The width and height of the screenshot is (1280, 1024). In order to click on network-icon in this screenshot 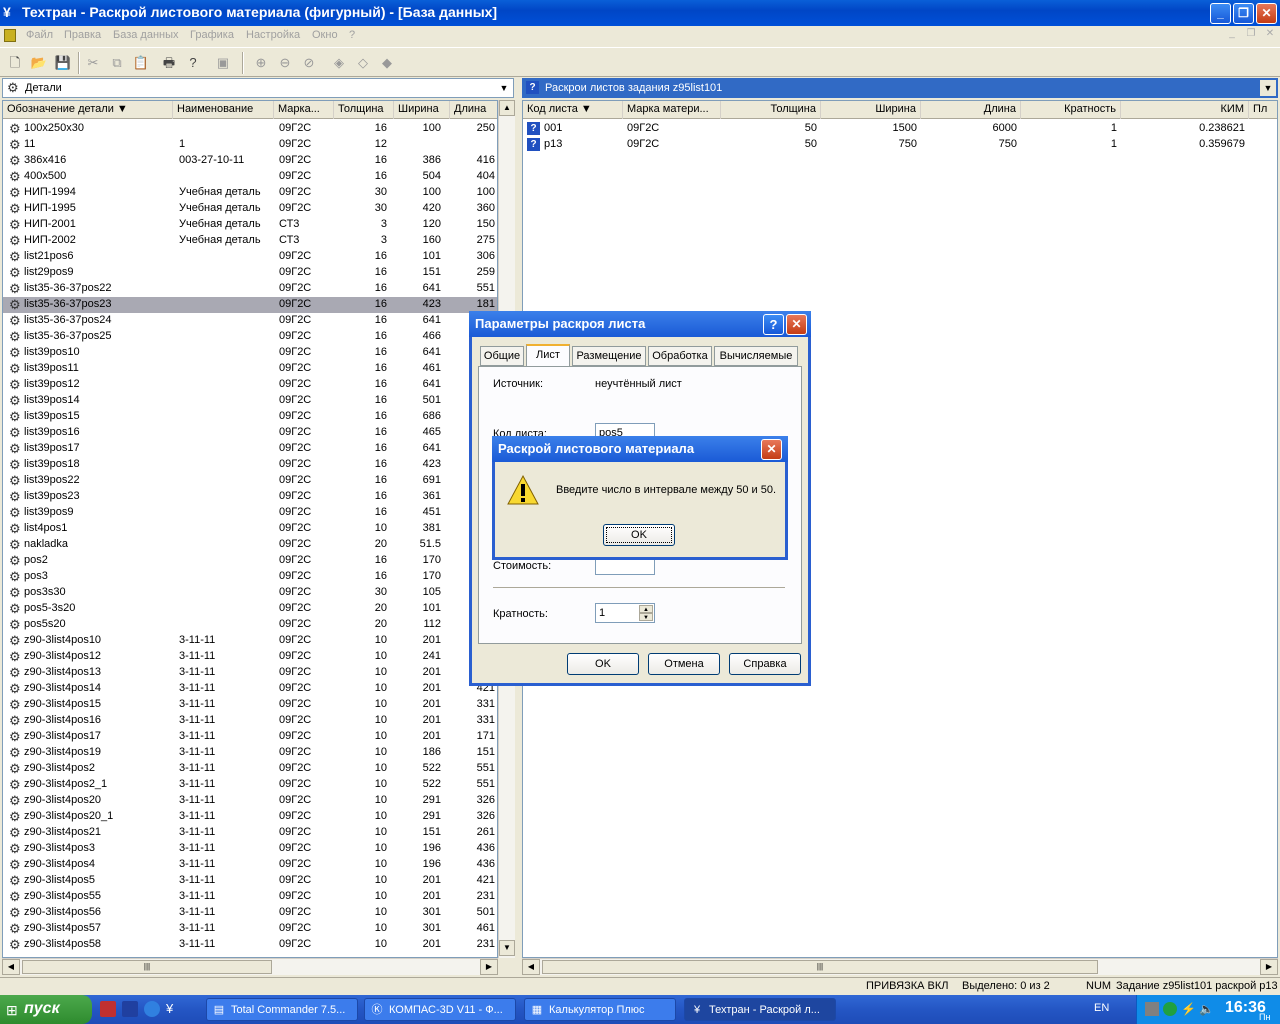, I will do `click(1152, 1009)`.